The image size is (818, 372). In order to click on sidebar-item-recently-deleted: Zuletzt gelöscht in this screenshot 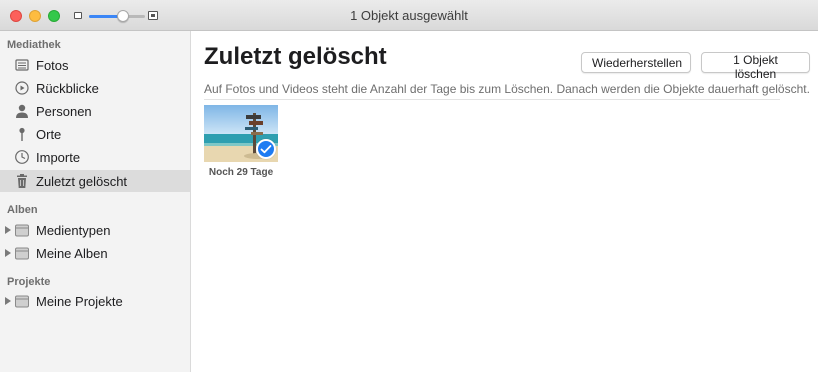, I will do `click(95, 181)`.